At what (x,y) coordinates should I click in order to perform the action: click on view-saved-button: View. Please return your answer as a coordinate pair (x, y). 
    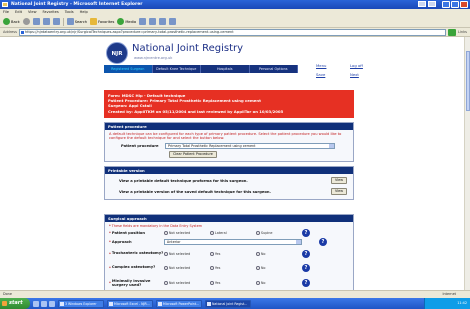
    Looking at the image, I should click on (338, 191).